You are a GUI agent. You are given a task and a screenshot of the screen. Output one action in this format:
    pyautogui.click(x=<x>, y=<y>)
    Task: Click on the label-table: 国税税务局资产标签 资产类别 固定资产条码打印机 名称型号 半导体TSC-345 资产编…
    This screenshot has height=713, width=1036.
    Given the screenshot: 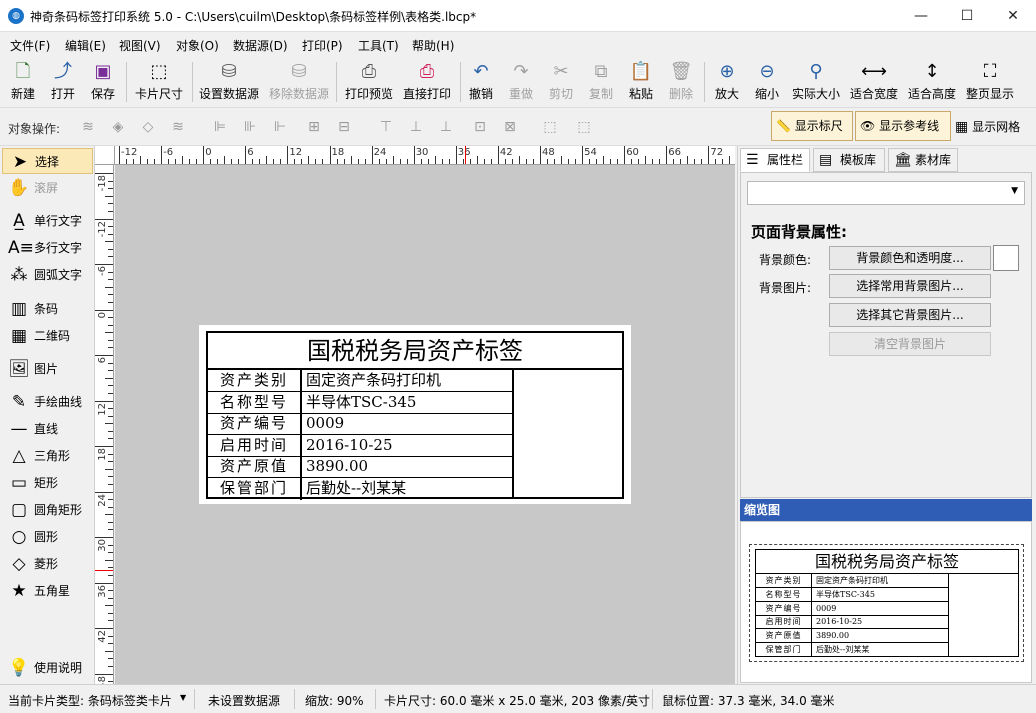 What is the action you would take?
    pyautogui.click(x=415, y=415)
    